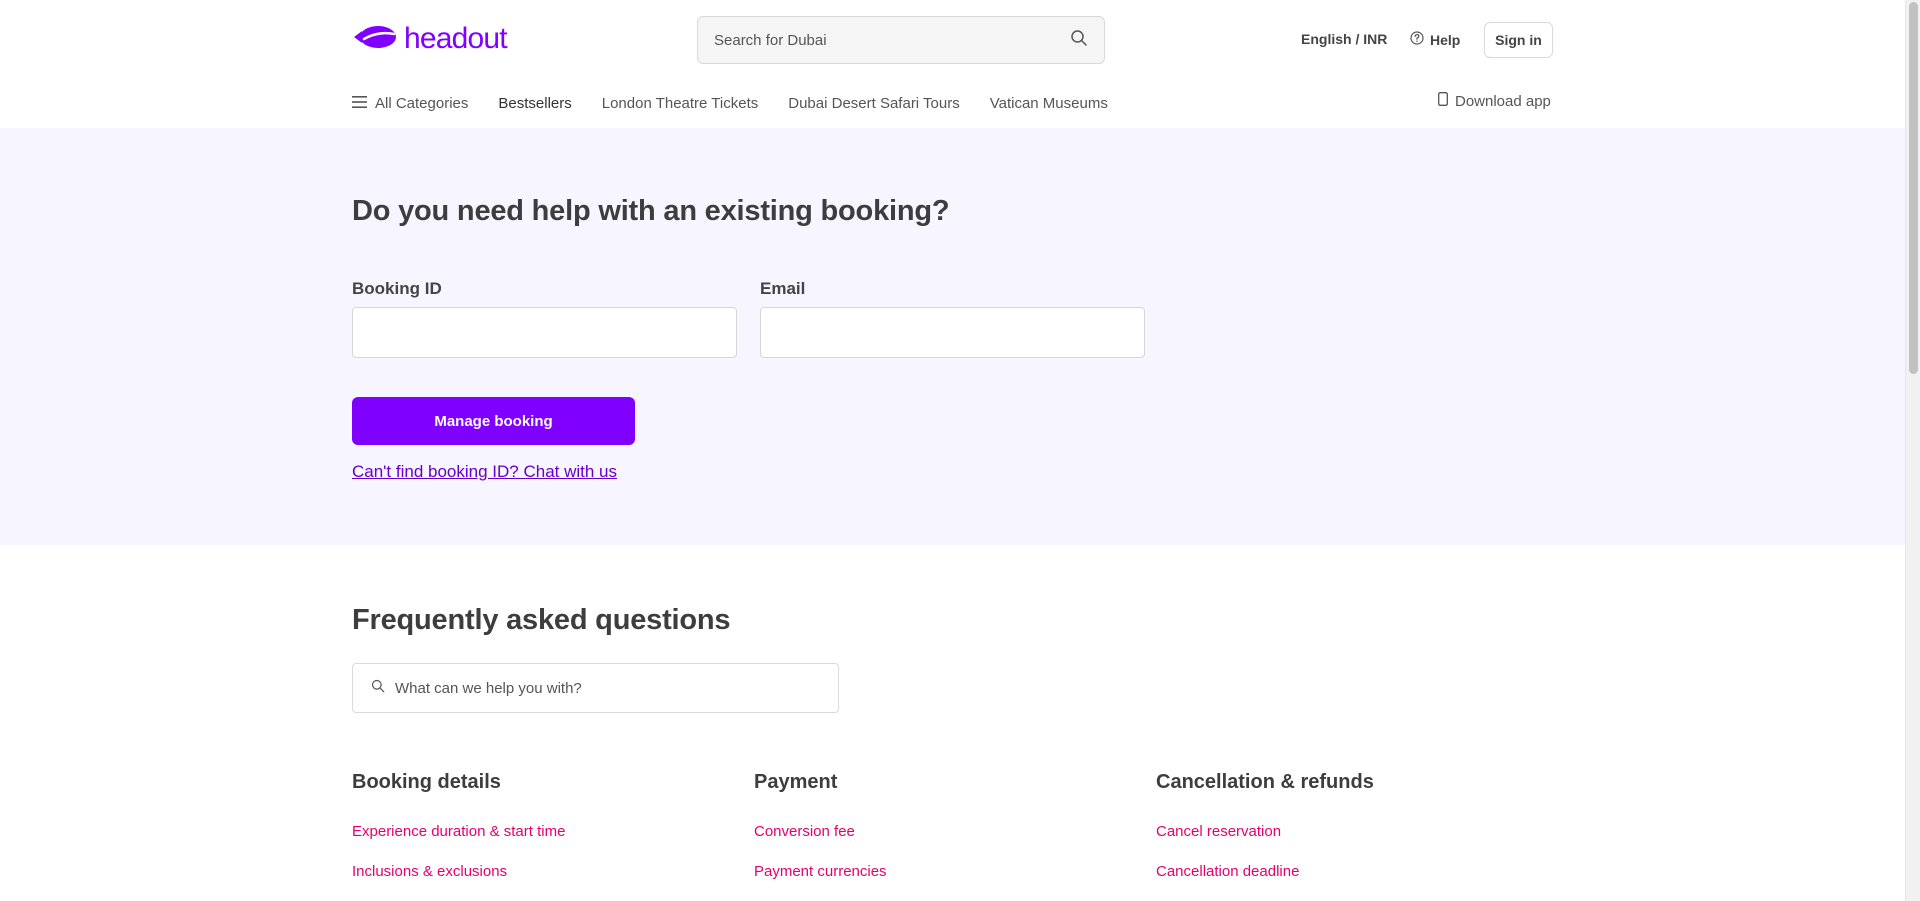  Describe the element at coordinates (542, 873) in the screenshot. I see `faq-link: Inclusions & exclusions` at that location.